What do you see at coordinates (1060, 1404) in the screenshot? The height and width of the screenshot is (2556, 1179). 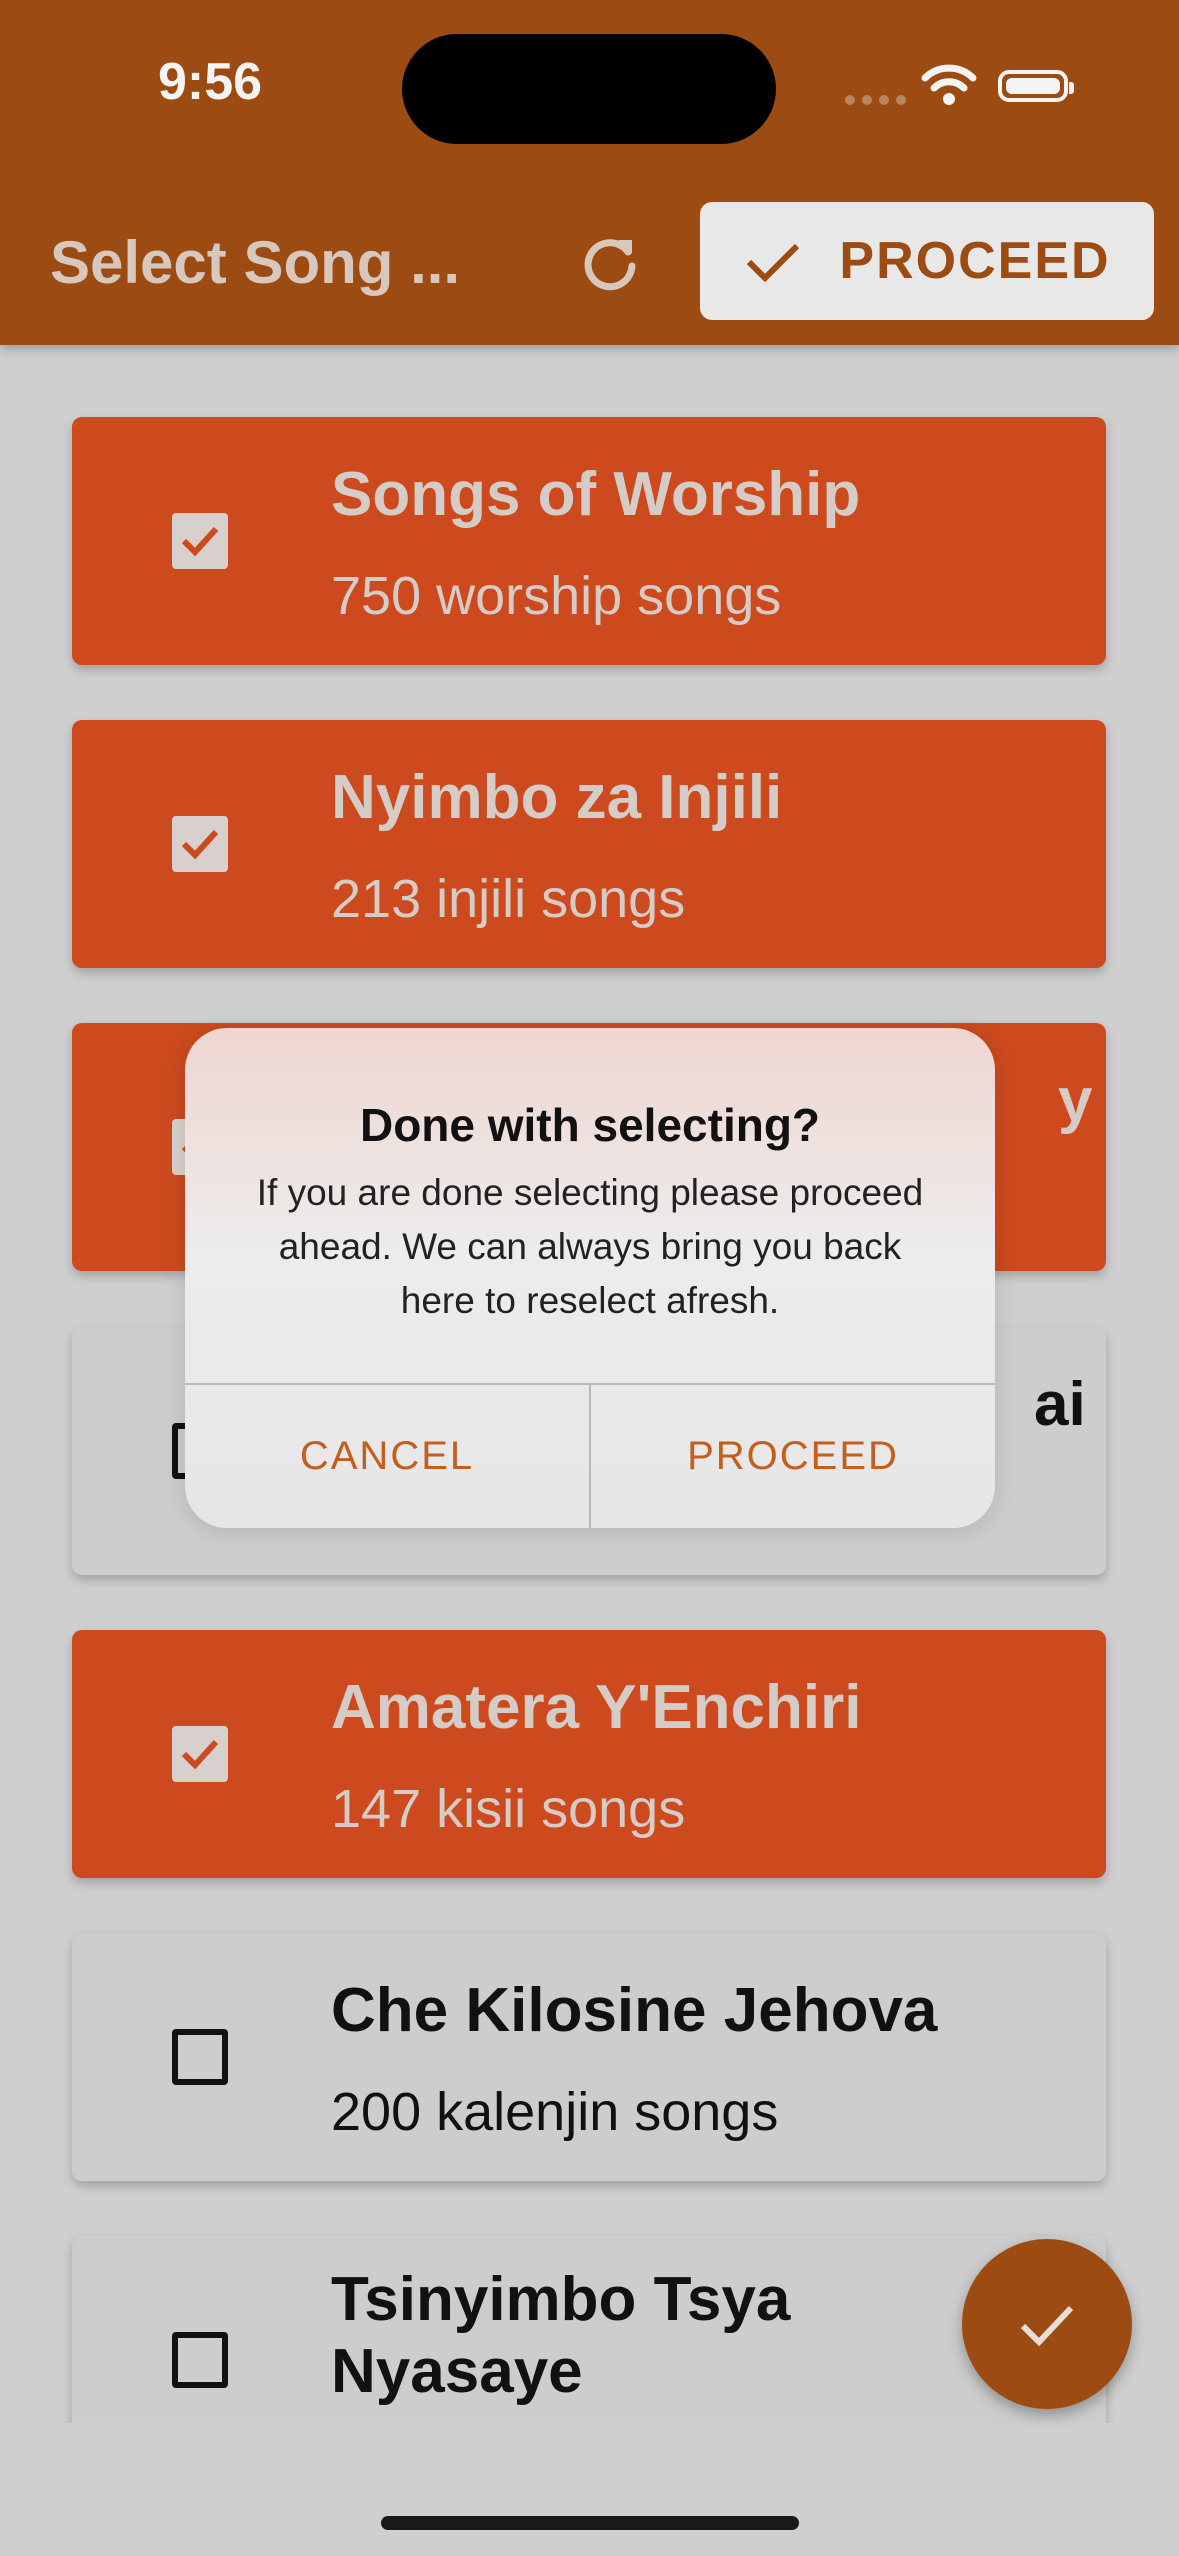 I see `songbook-title-partial: ai` at bounding box center [1060, 1404].